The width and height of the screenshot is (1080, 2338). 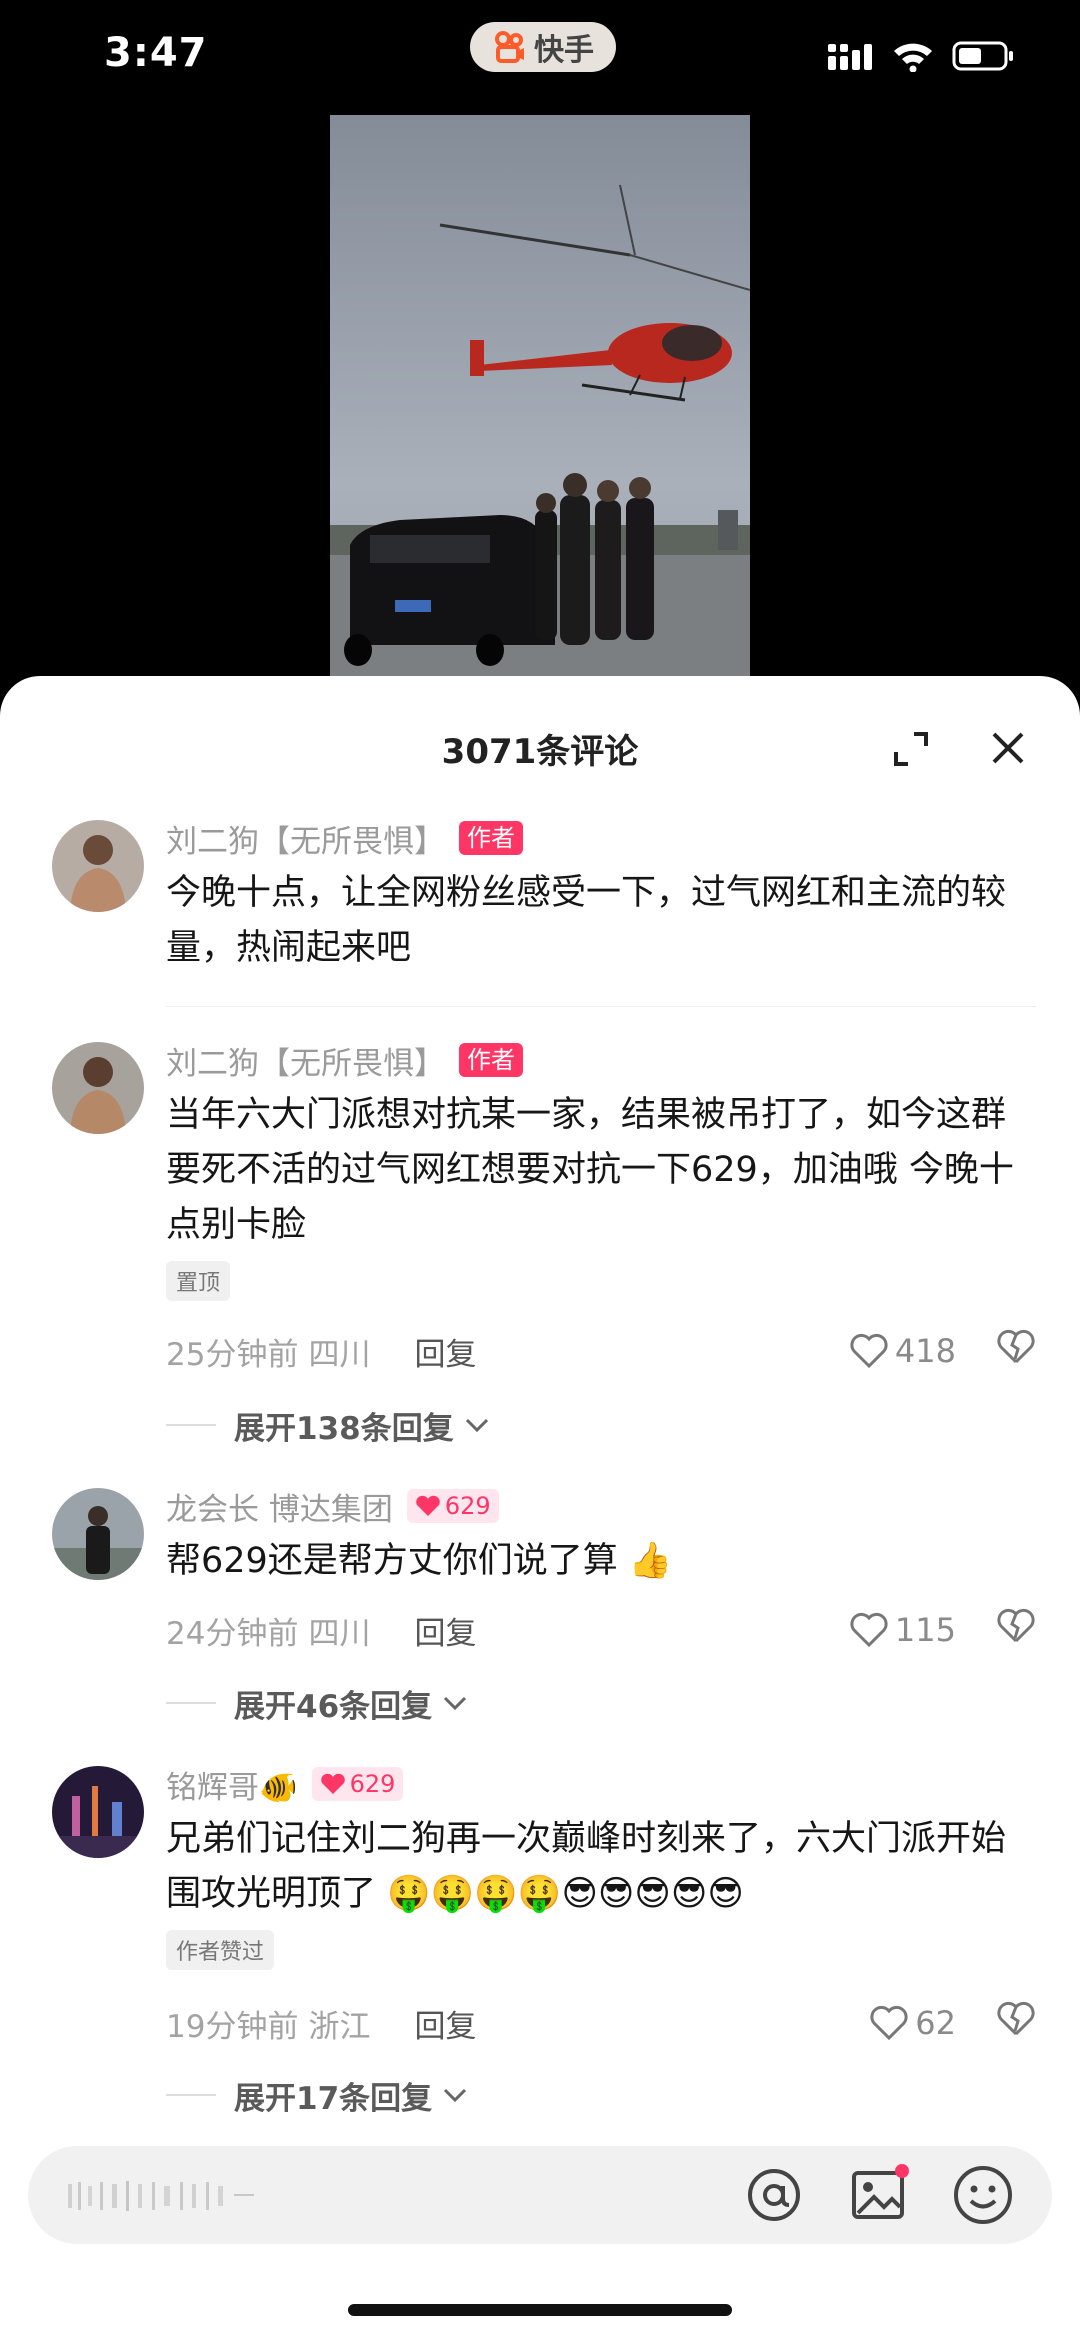 What do you see at coordinates (232, 1784) in the screenshot?
I see `comment-author: 铭辉哥🐠` at bounding box center [232, 1784].